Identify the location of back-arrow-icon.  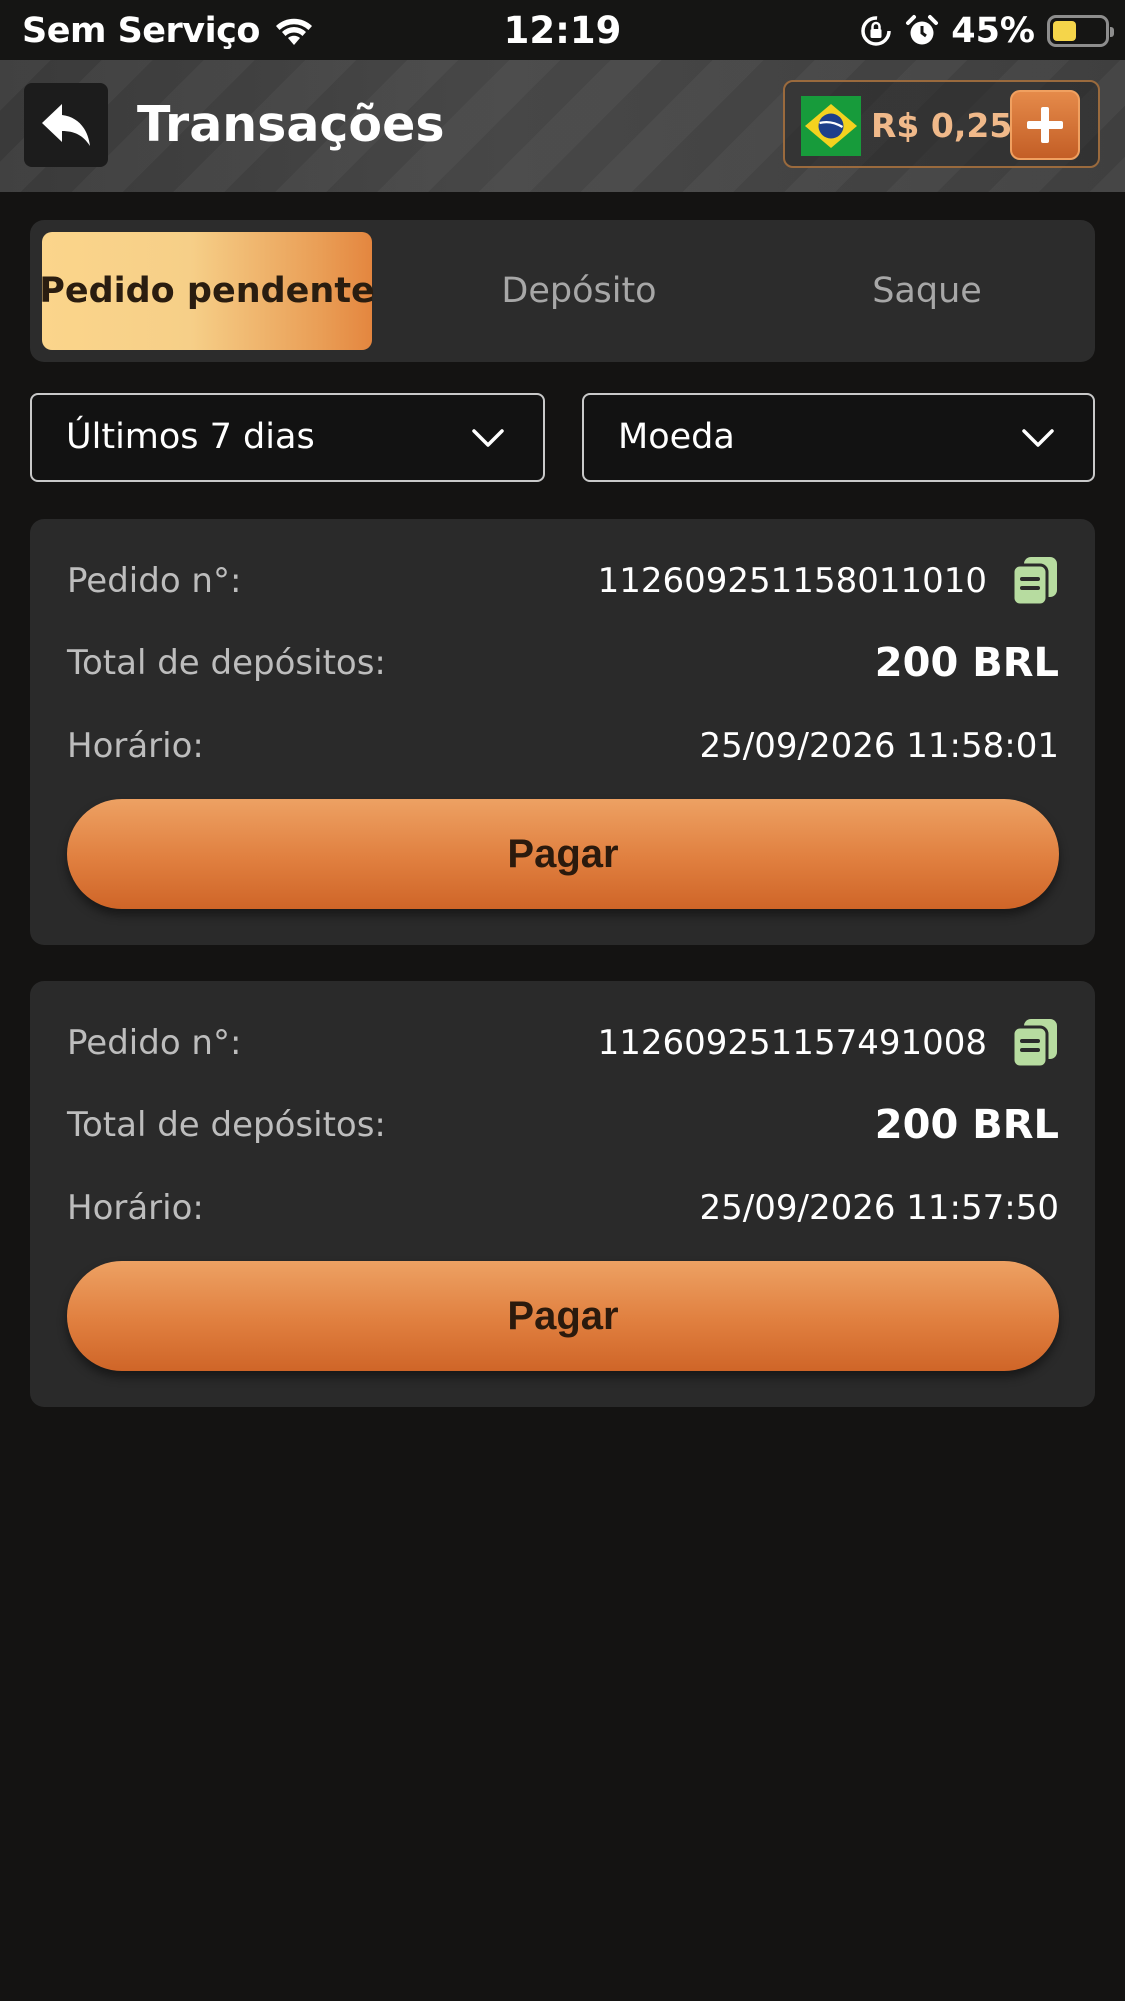
(66, 125).